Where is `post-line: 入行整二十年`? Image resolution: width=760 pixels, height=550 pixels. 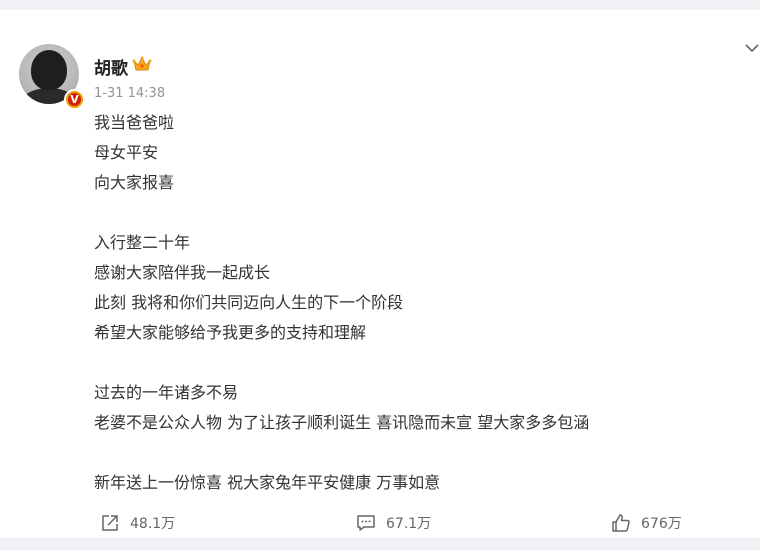
post-line: 入行整二十年 is located at coordinates (142, 242).